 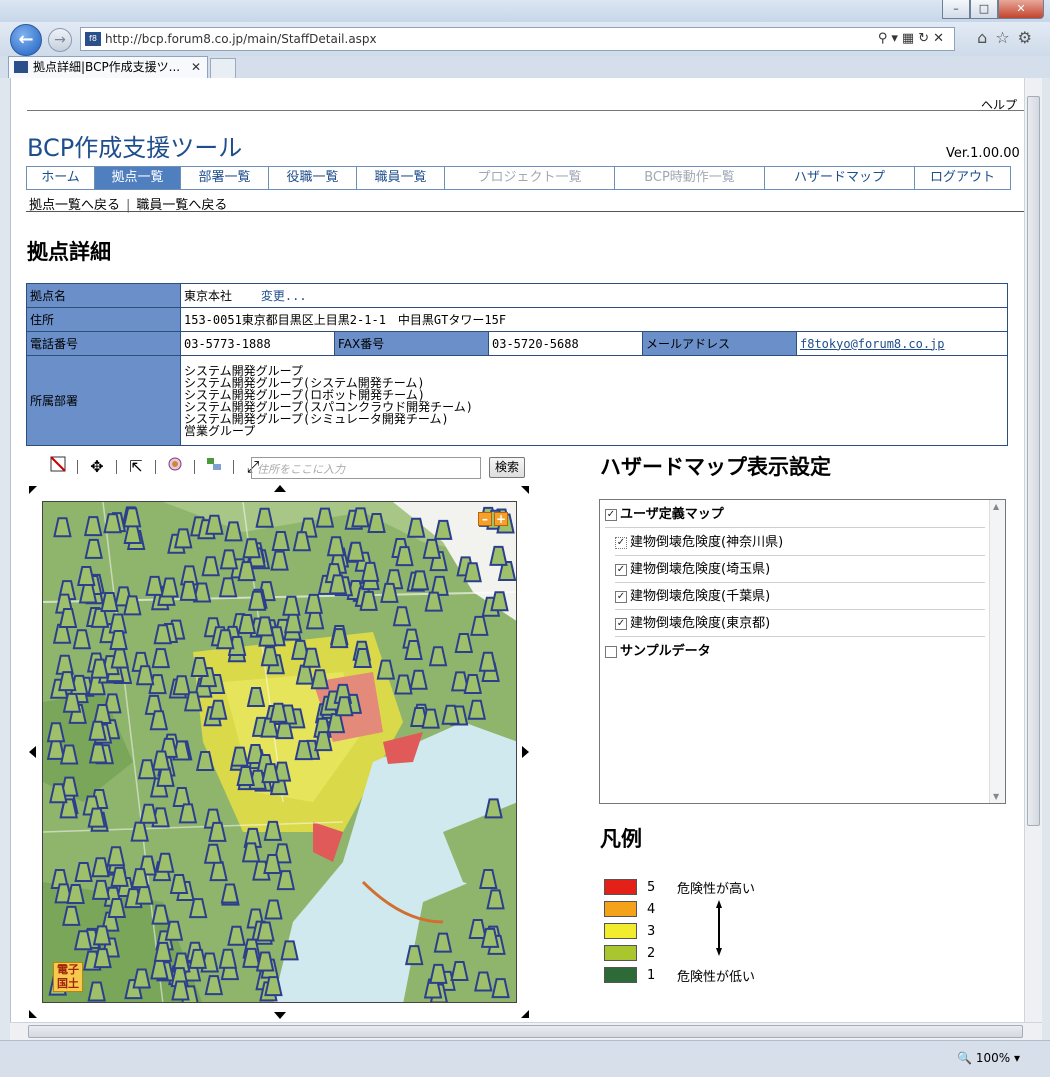 I want to click on nav-departments: 部署一覧, so click(x=225, y=178).